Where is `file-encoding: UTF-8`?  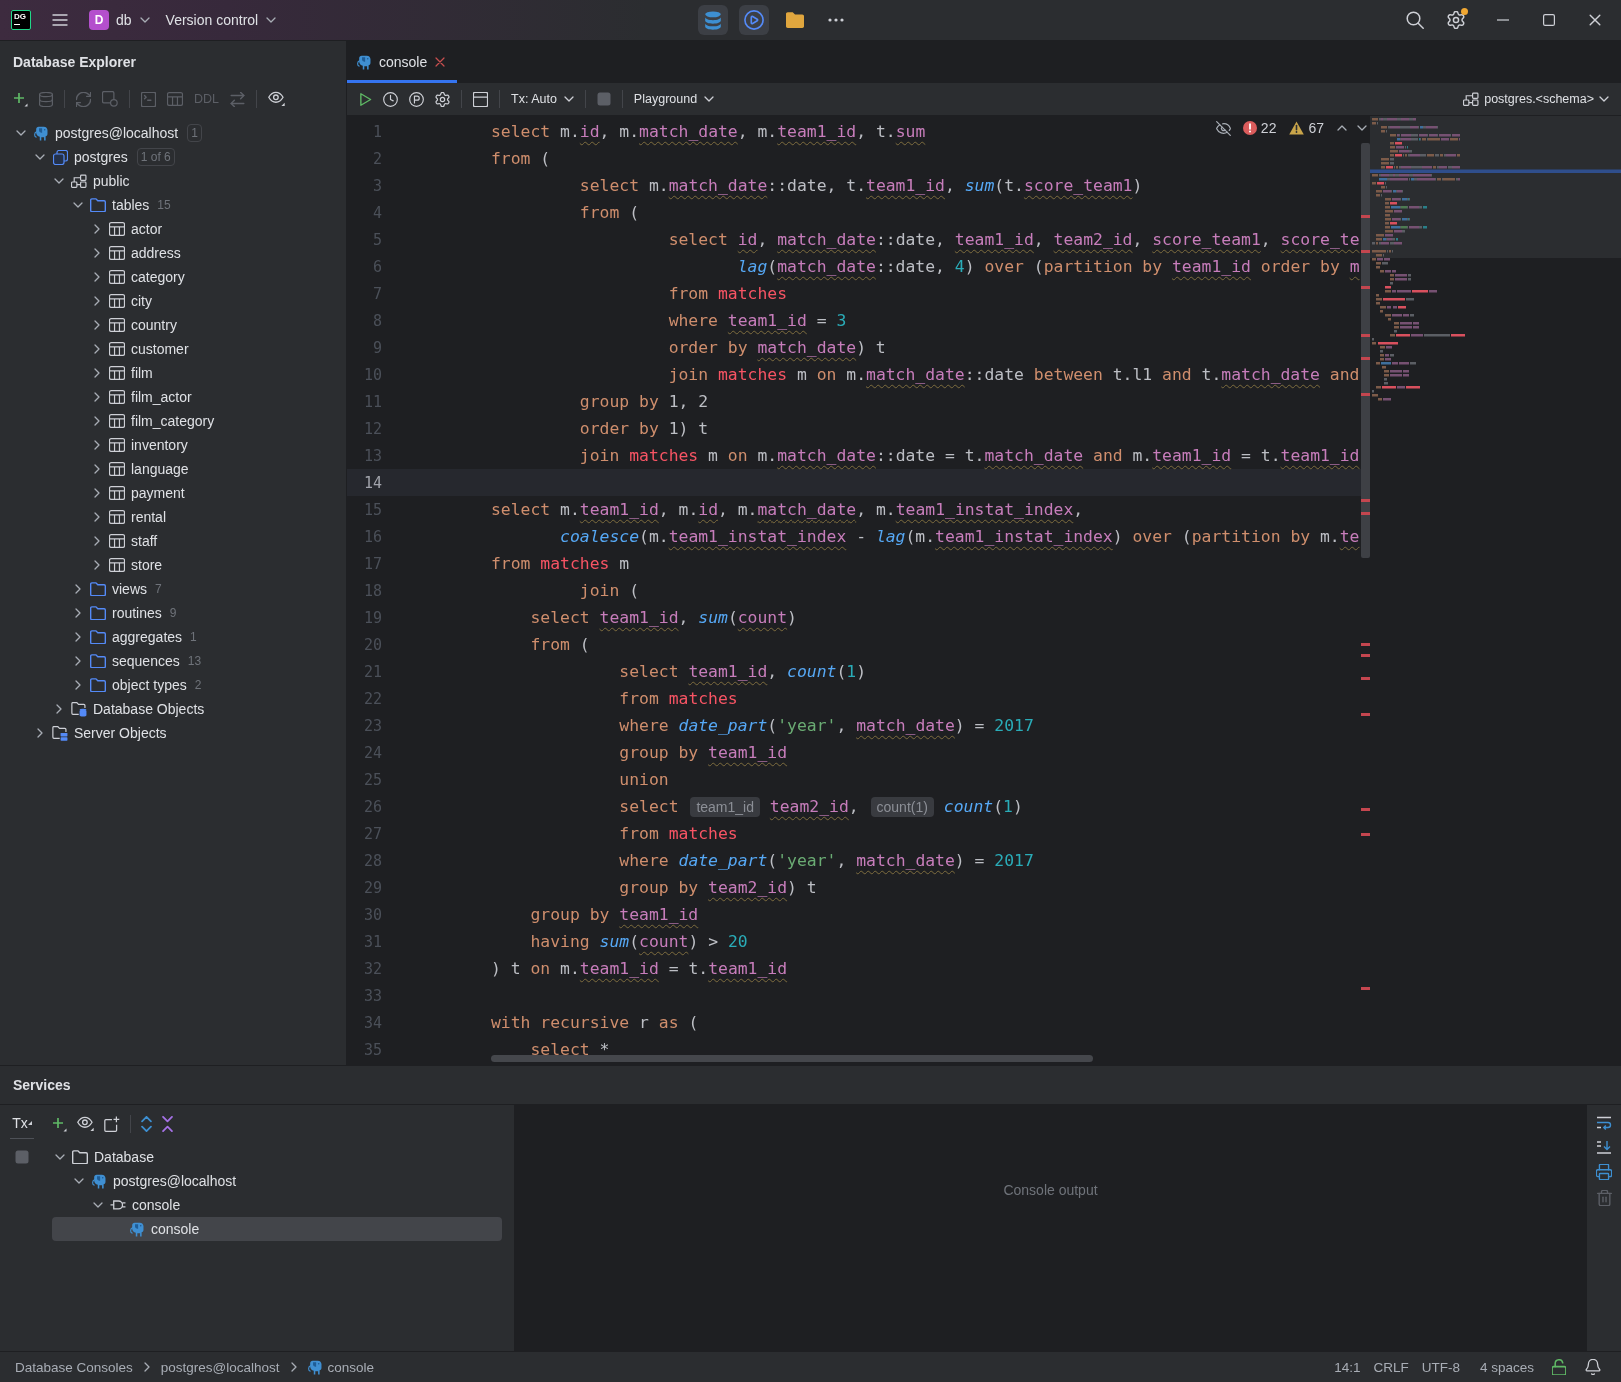
file-encoding: UTF-8 is located at coordinates (1440, 1367).